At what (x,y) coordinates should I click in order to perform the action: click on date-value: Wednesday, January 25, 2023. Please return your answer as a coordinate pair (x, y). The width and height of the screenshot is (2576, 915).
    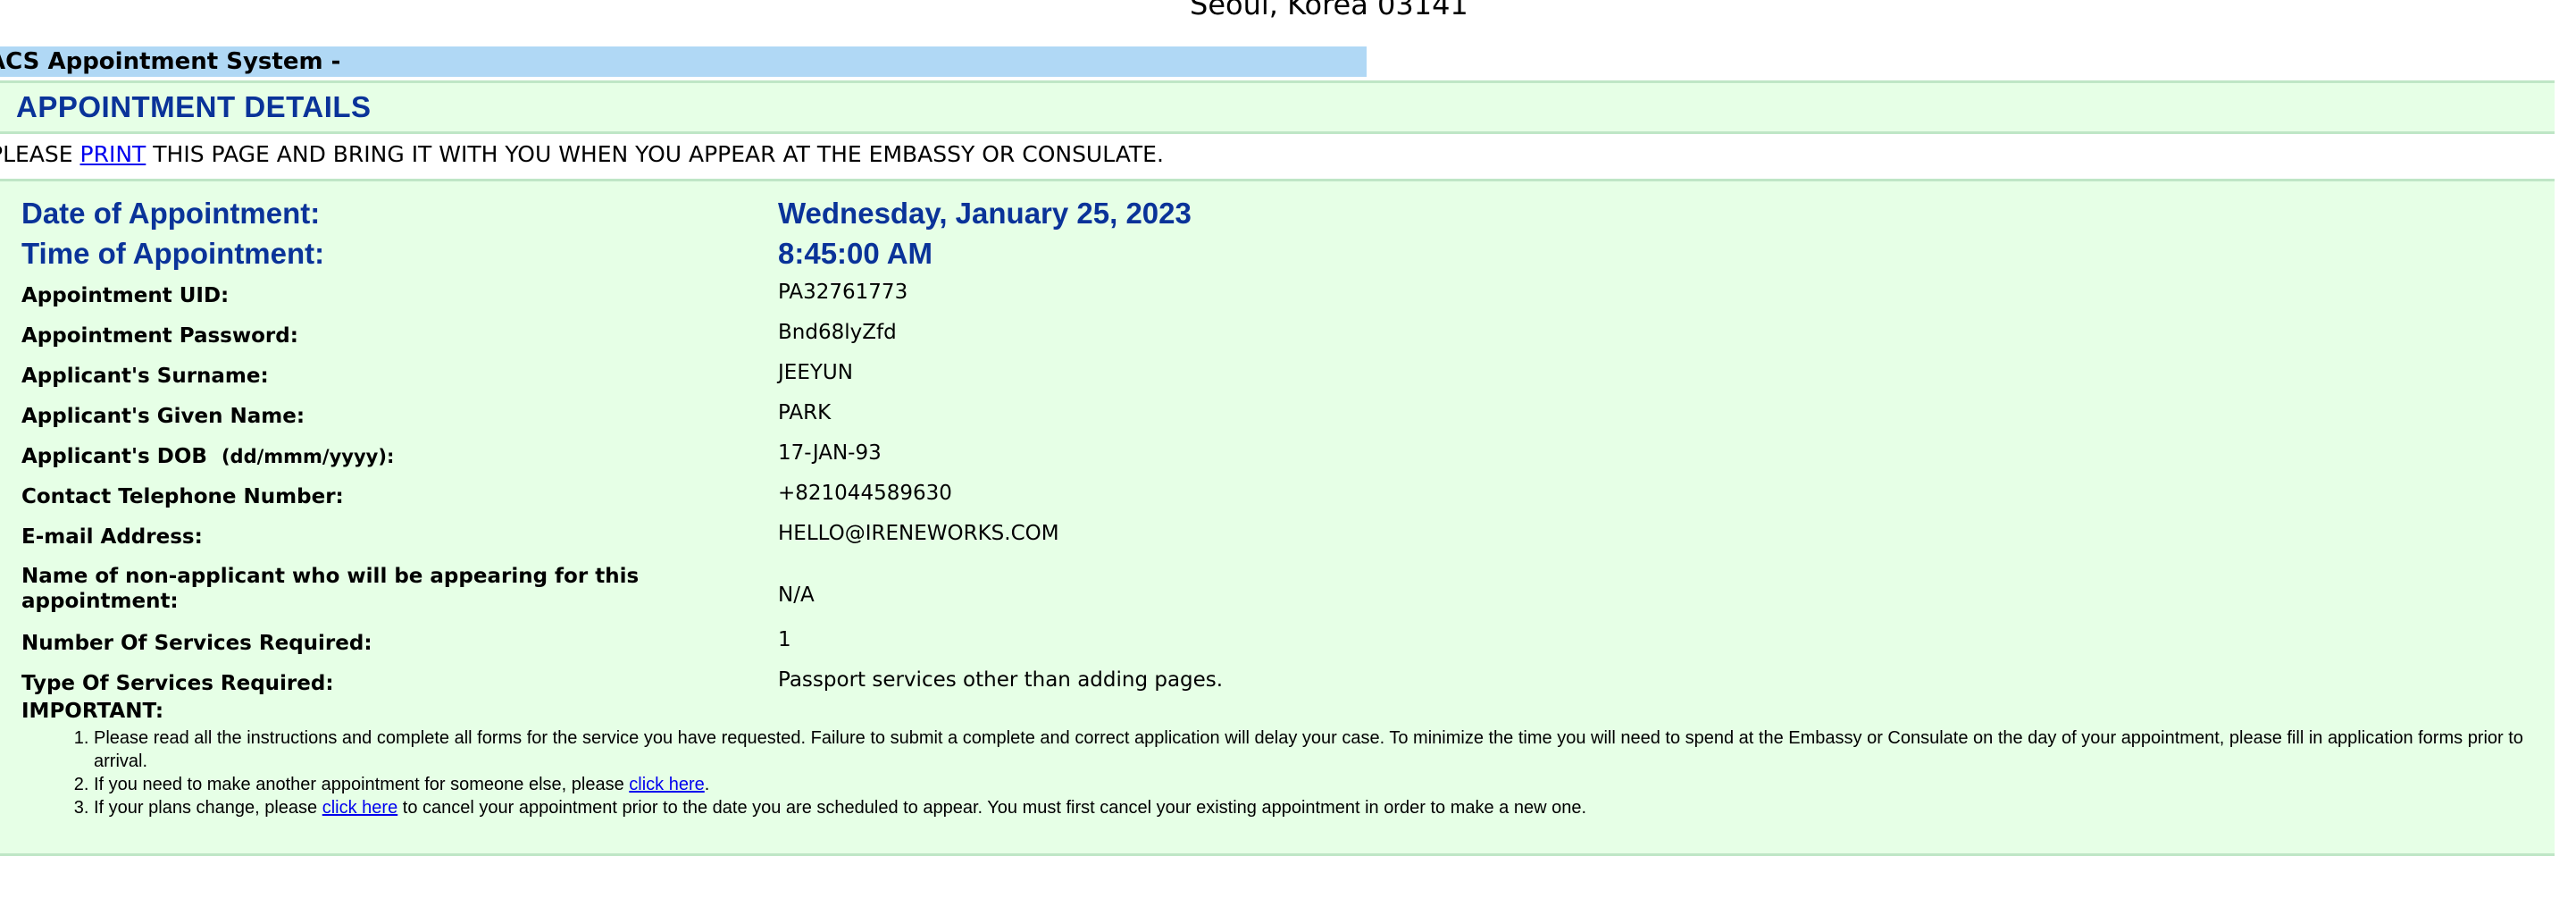
    Looking at the image, I should click on (985, 213).